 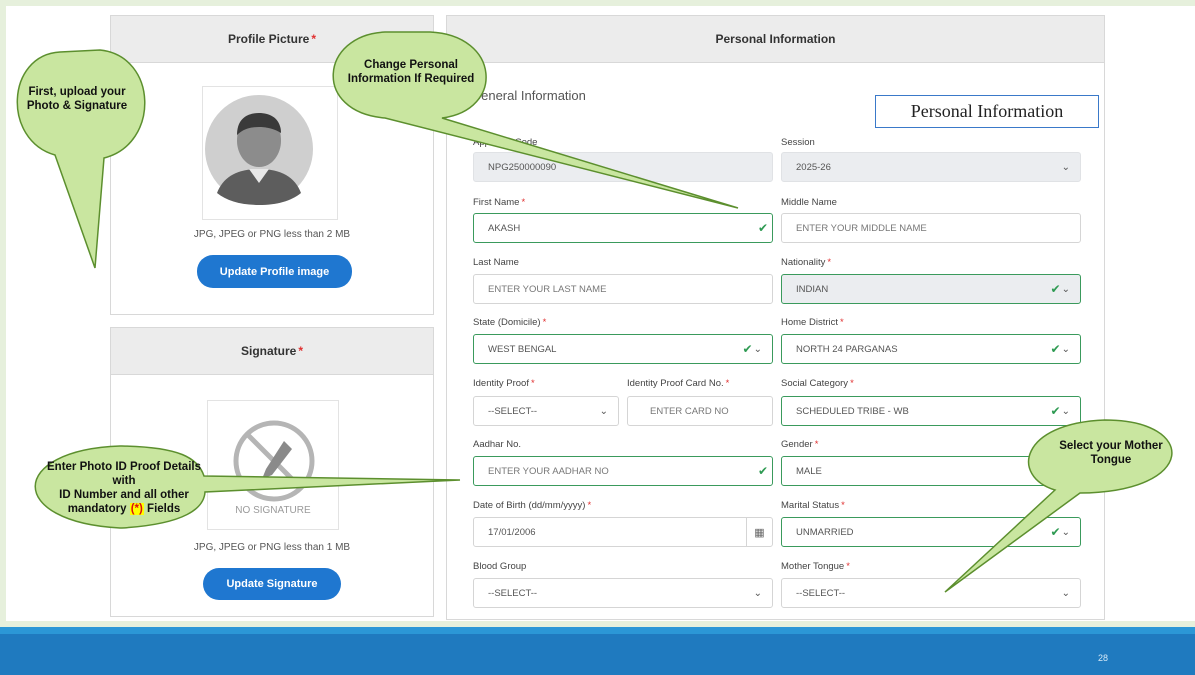 I want to click on photo-id-callout-line3: mandatory (*) Fields, so click(x=124, y=509).